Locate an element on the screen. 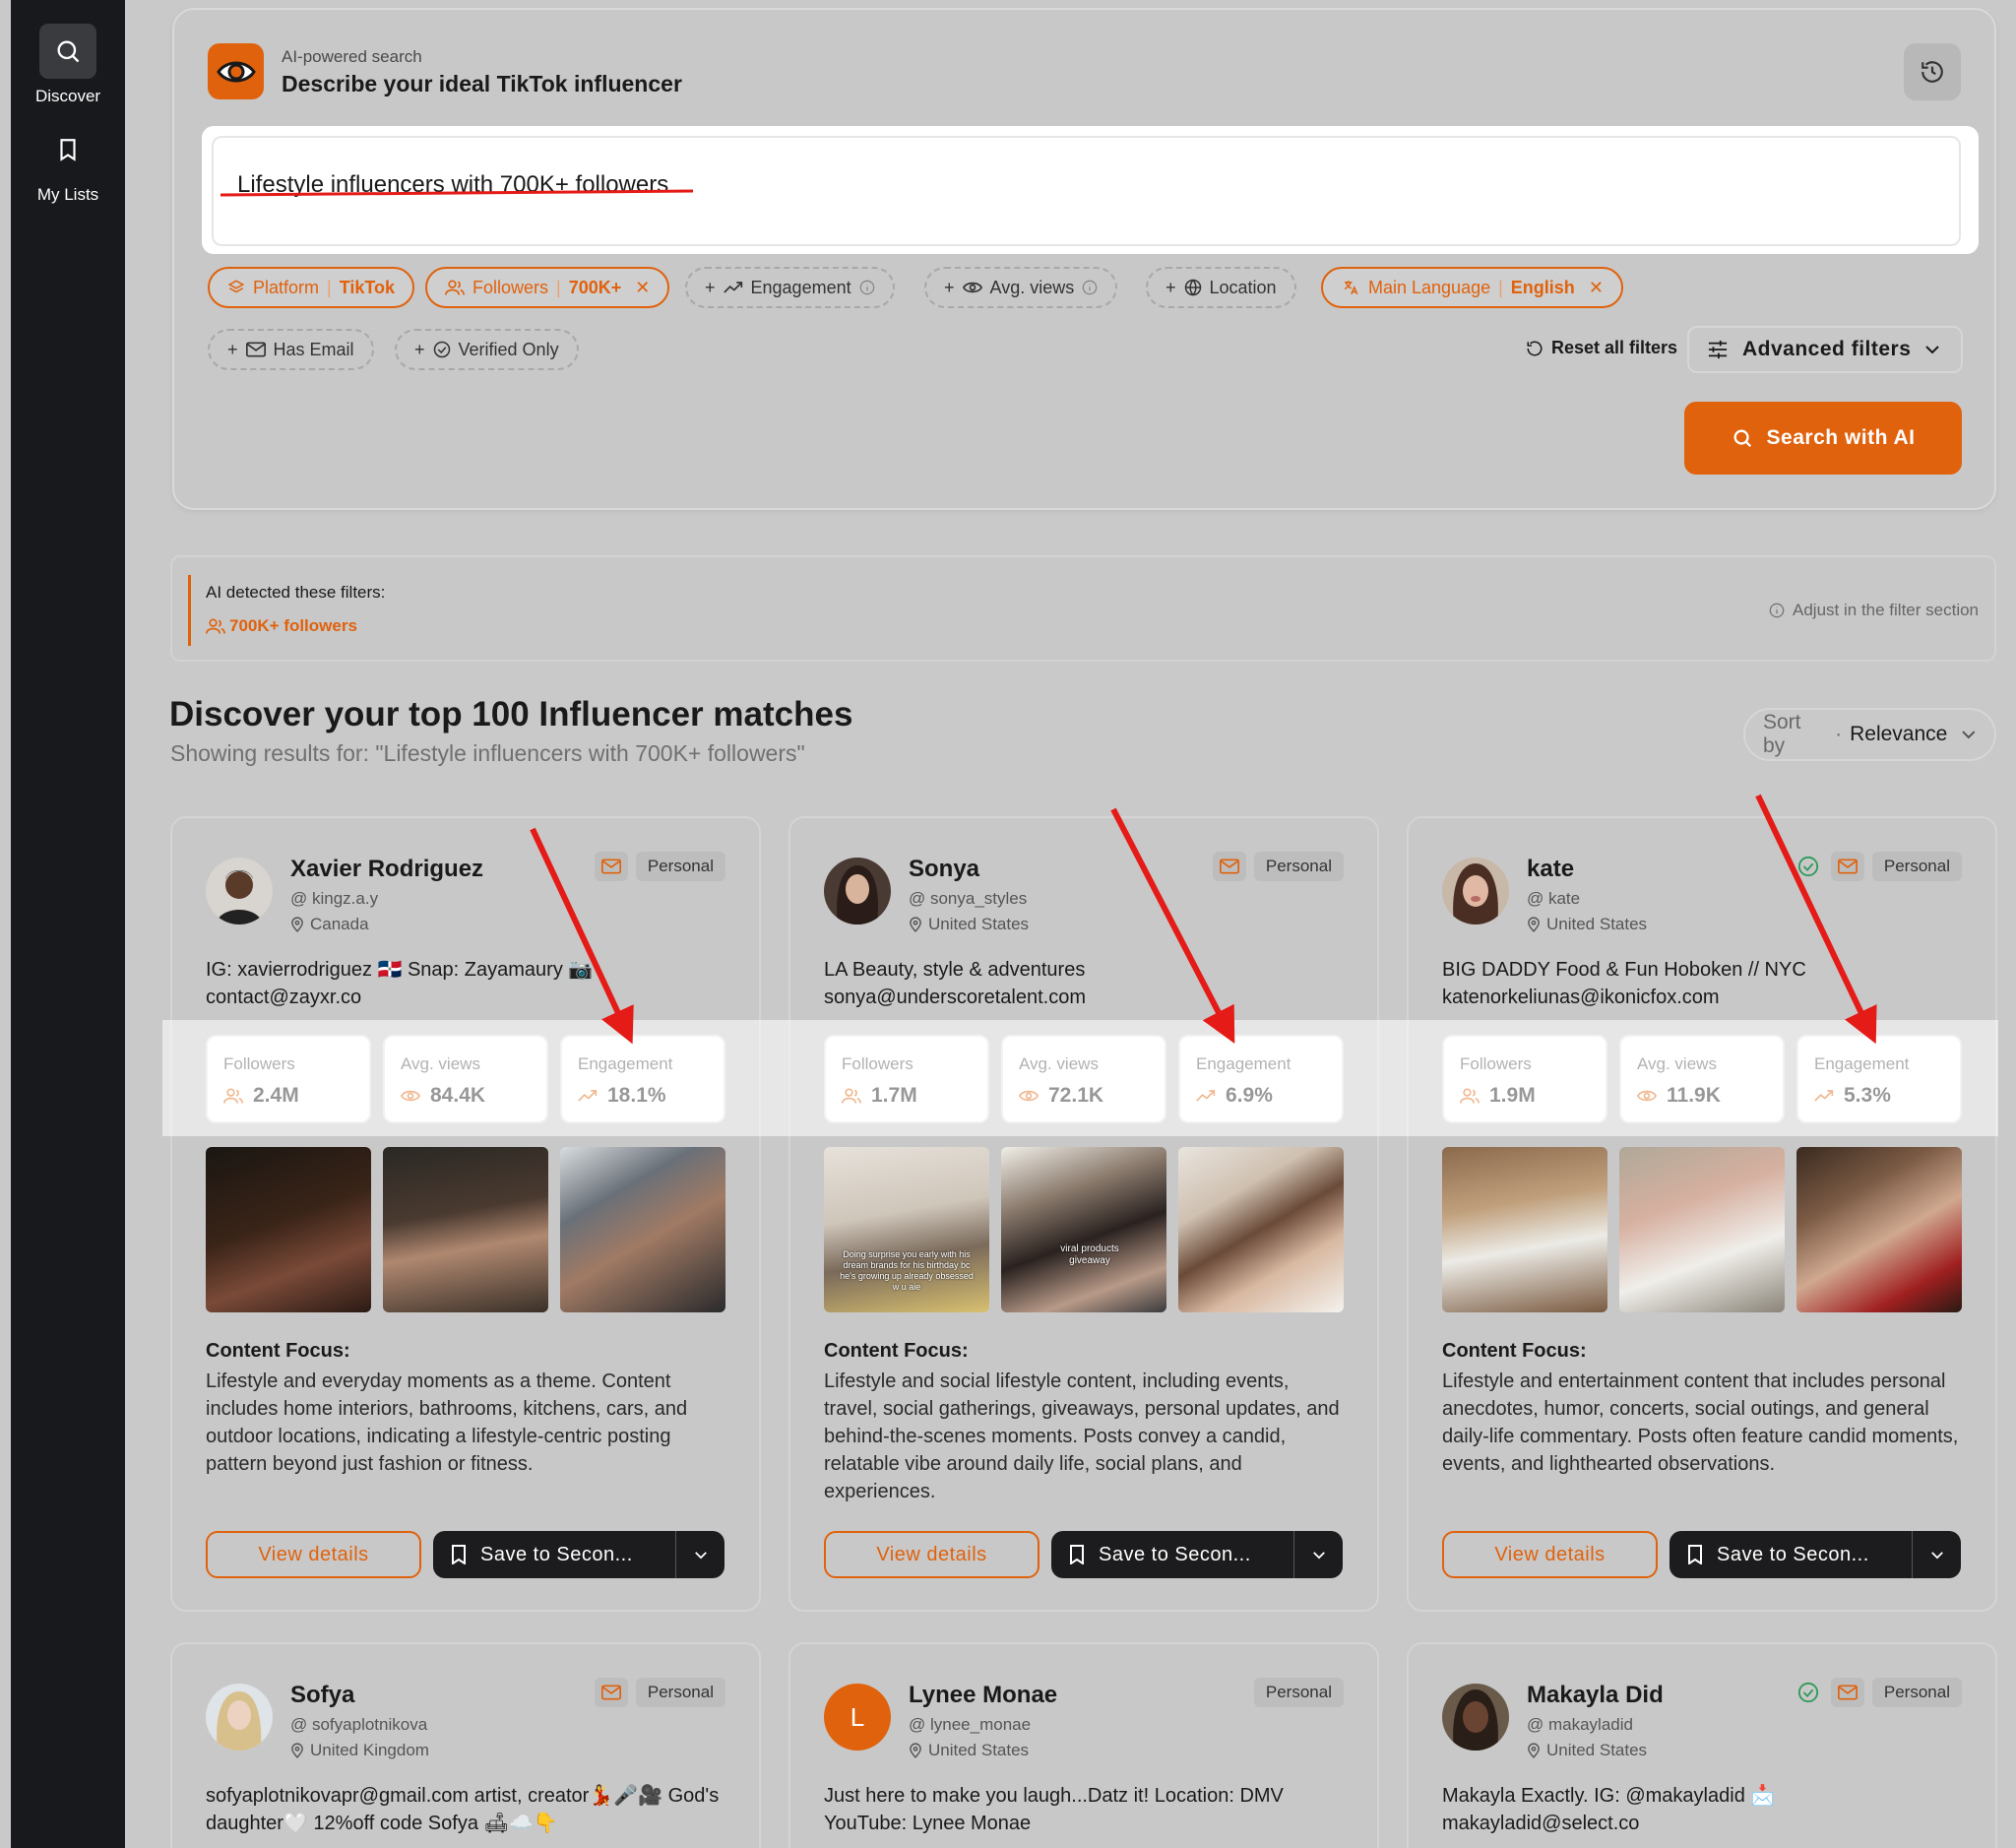  chip-engagement: + Engagement is located at coordinates (790, 287).